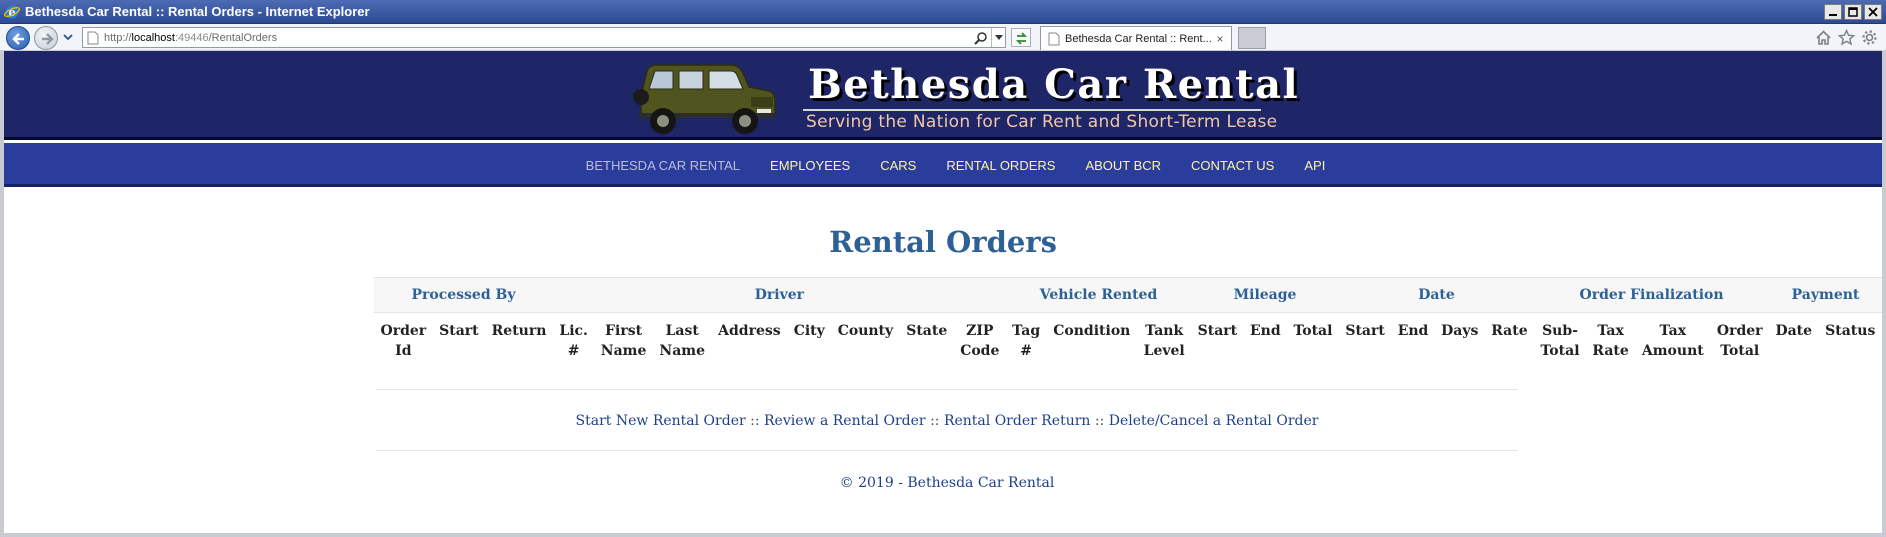  What do you see at coordinates (1823, 37) in the screenshot?
I see `home-icon` at bounding box center [1823, 37].